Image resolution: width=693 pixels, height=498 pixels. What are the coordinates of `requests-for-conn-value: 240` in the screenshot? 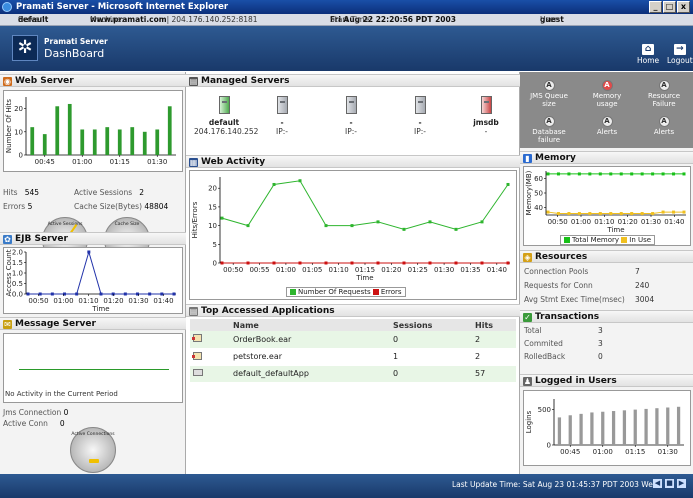 It's located at (642, 285).